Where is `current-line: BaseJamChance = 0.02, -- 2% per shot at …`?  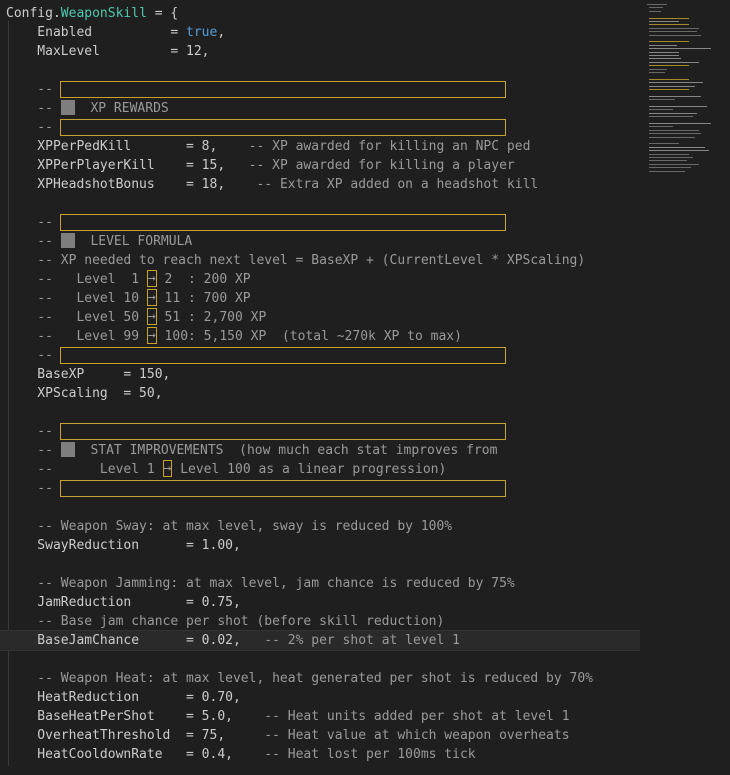
current-line: BaseJamChance = 0.02, -- 2% per shot at … is located at coordinates (320, 640).